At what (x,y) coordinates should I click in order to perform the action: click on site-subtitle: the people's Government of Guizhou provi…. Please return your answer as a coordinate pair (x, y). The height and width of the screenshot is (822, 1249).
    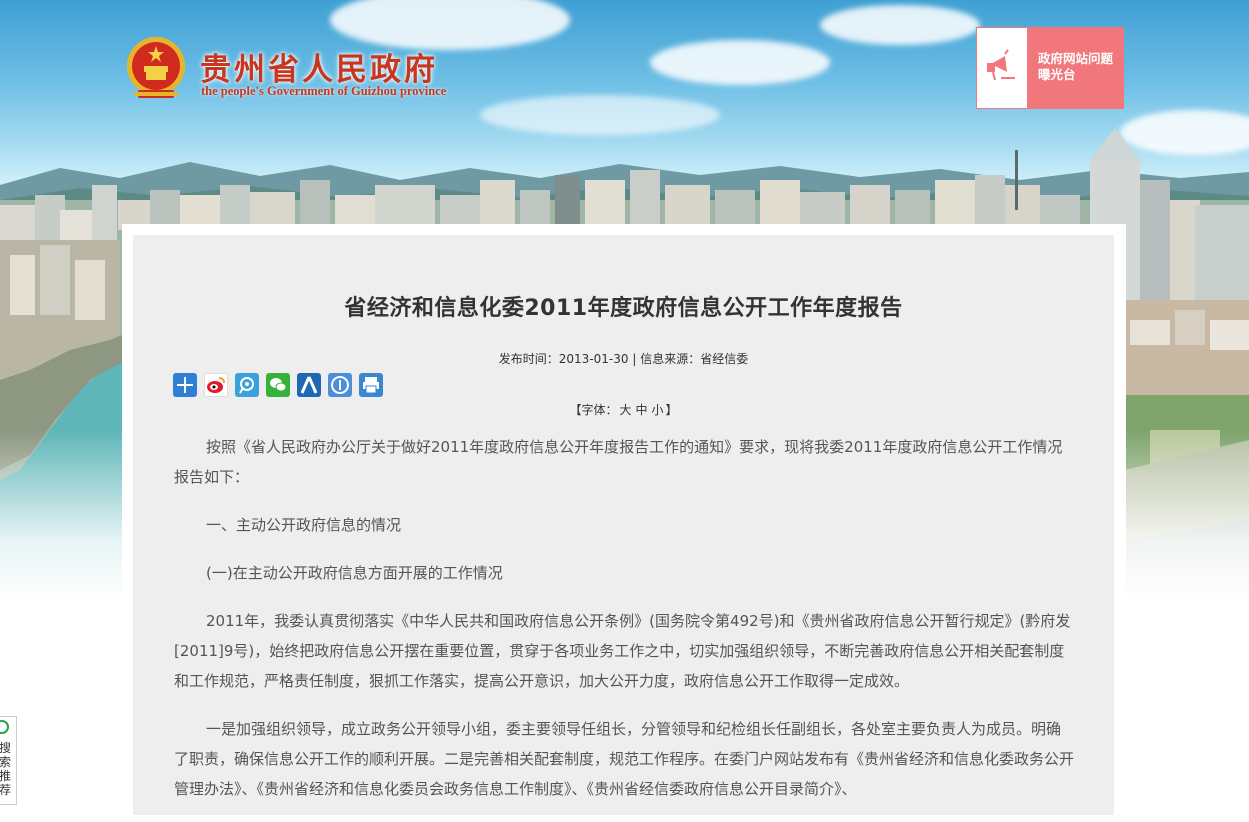
    Looking at the image, I should click on (324, 91).